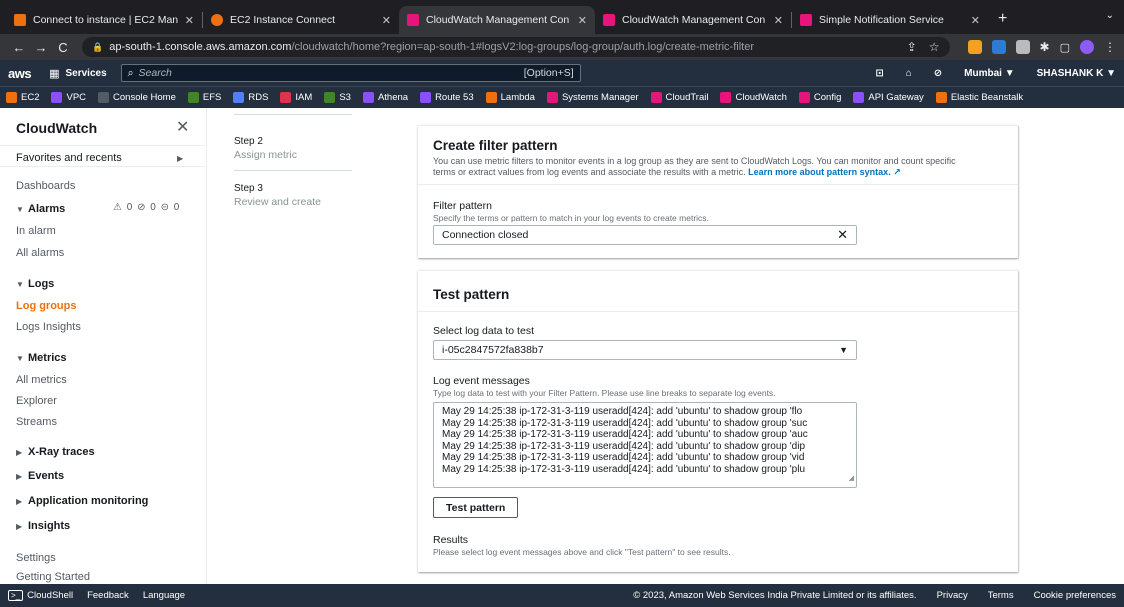 This screenshot has width=1124, height=607. I want to click on profile-avatar, so click(1087, 47).